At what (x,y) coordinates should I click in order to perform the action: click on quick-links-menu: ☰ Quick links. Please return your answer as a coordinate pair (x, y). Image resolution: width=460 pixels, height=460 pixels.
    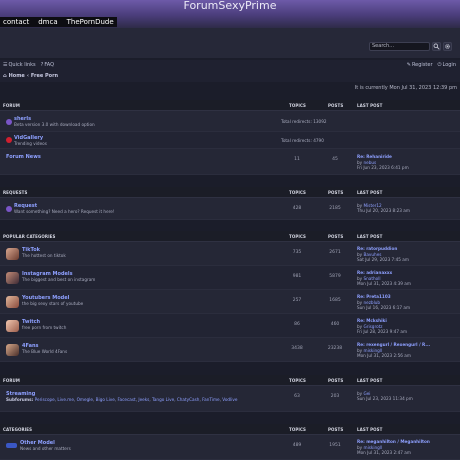
    Looking at the image, I should click on (19, 65).